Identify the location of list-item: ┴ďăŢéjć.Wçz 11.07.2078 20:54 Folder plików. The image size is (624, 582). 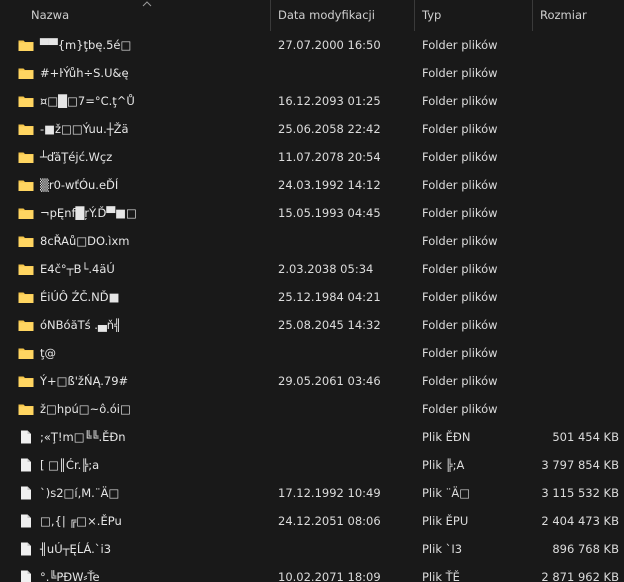
(312, 157).